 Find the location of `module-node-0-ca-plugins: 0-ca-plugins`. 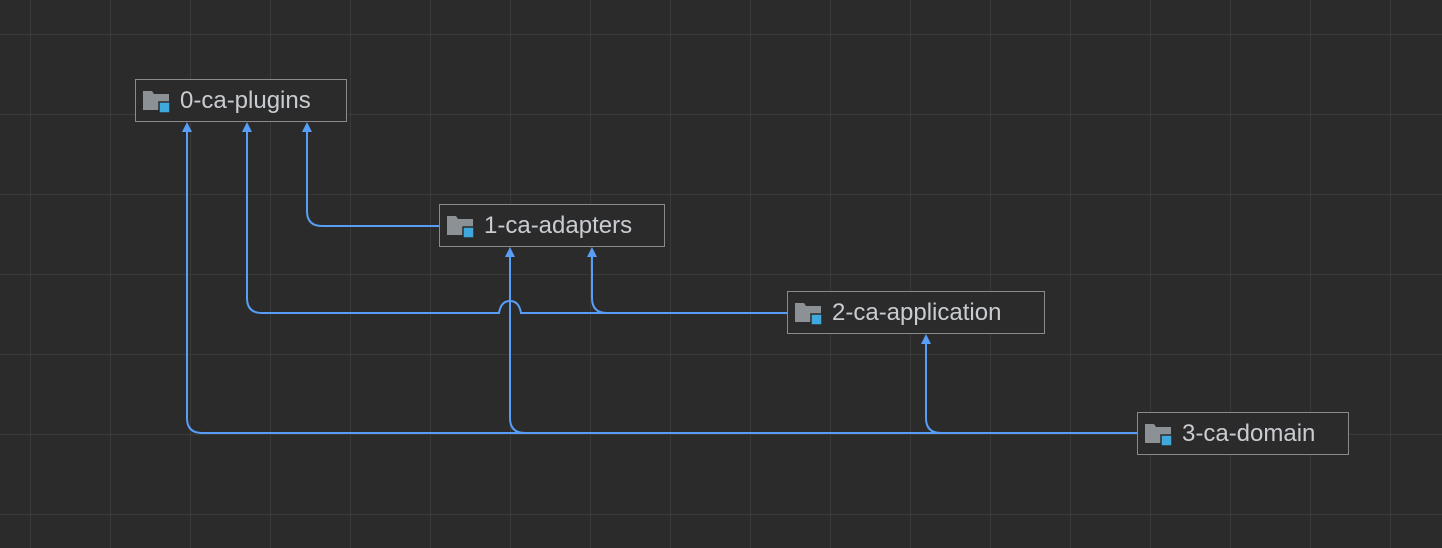

module-node-0-ca-plugins: 0-ca-plugins is located at coordinates (241, 100).